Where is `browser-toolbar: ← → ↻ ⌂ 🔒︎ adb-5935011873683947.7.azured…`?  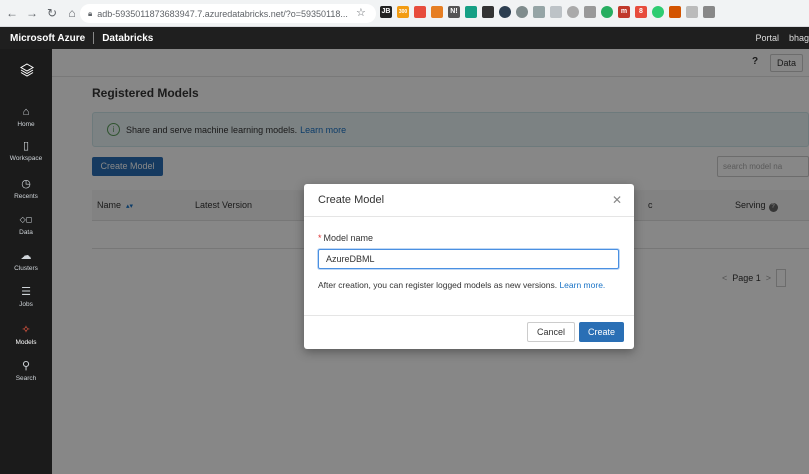 browser-toolbar: ← → ↻ ⌂ 🔒︎ adb-5935011873683947.7.azured… is located at coordinates (404, 13).